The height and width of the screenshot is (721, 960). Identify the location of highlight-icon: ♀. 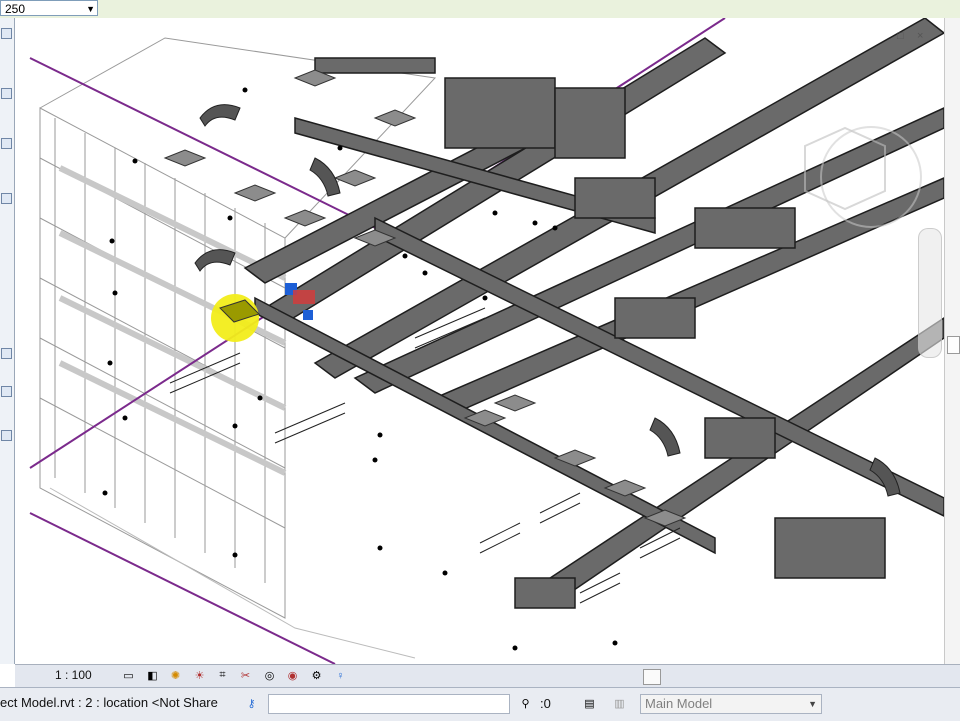
(340, 675).